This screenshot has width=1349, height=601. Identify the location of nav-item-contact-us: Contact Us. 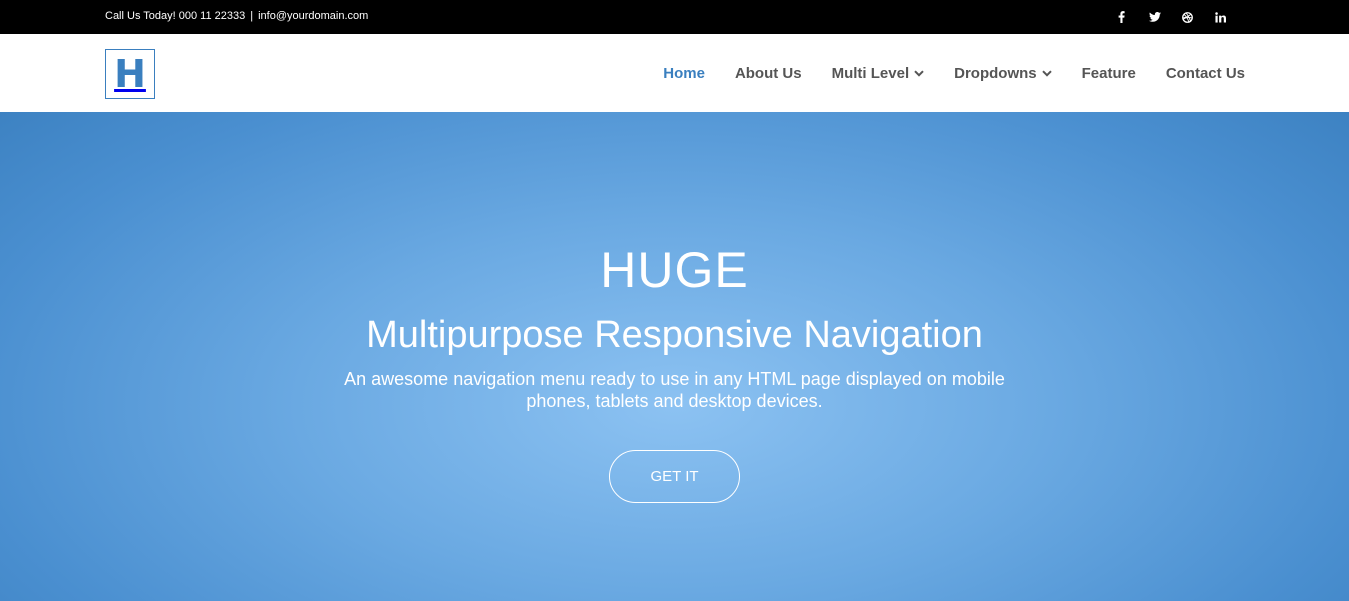
(1198, 73).